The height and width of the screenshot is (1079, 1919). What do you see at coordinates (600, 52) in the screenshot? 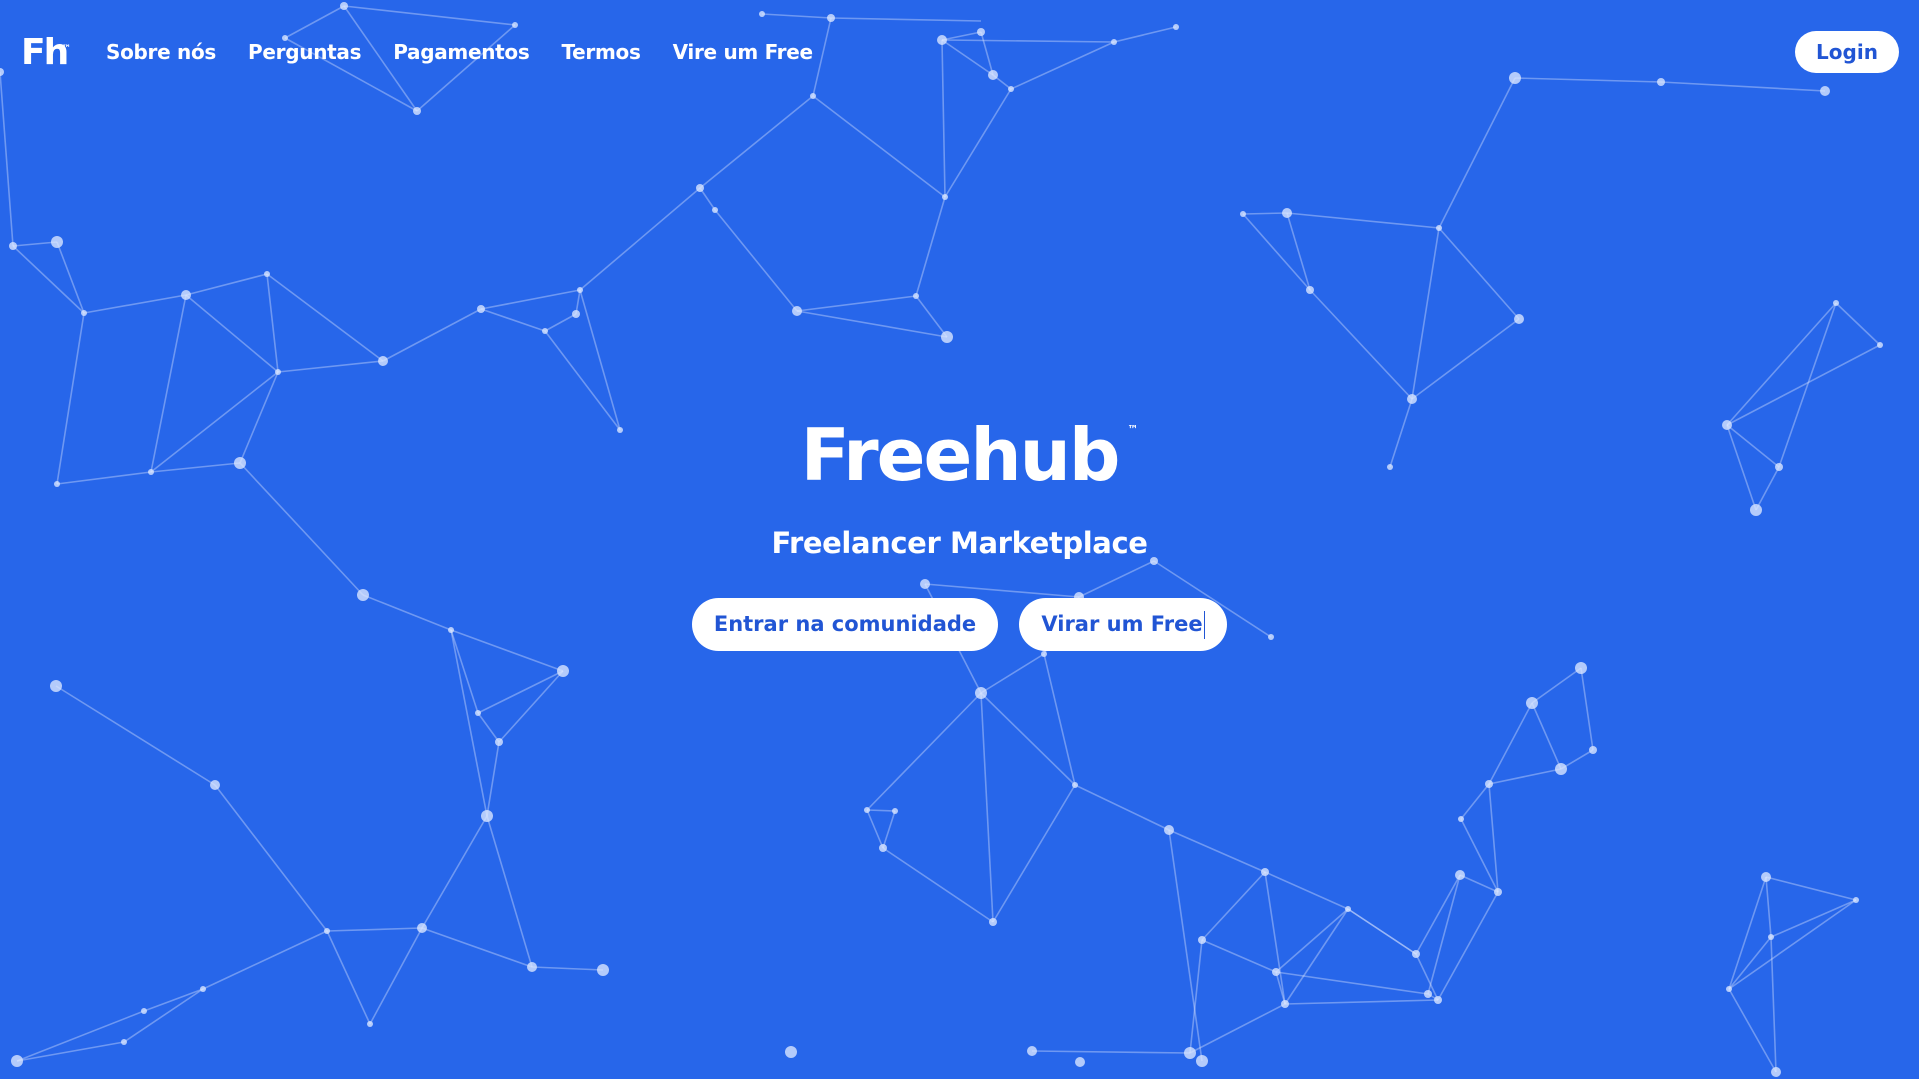
I see `nav-terms-link: Termos` at bounding box center [600, 52].